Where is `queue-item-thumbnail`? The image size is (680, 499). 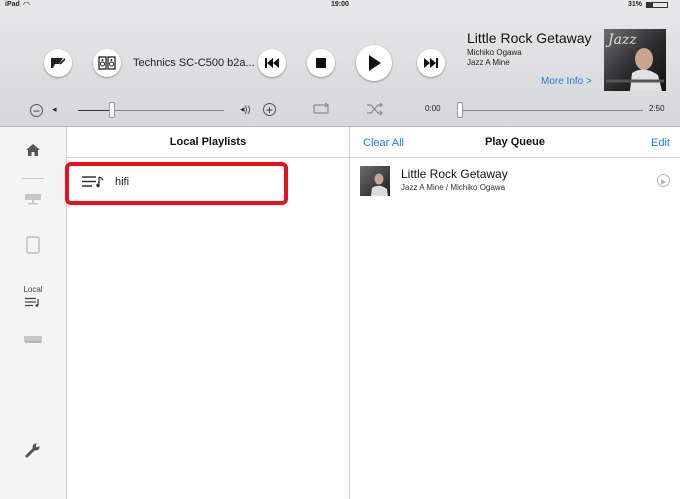
queue-item-thumbnail is located at coordinates (375, 181).